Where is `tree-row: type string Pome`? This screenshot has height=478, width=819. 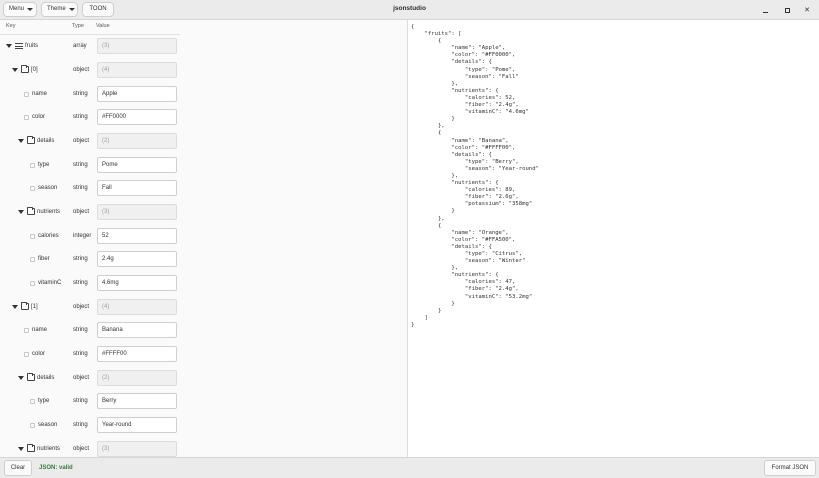
tree-row: type string Pome is located at coordinates (90, 166).